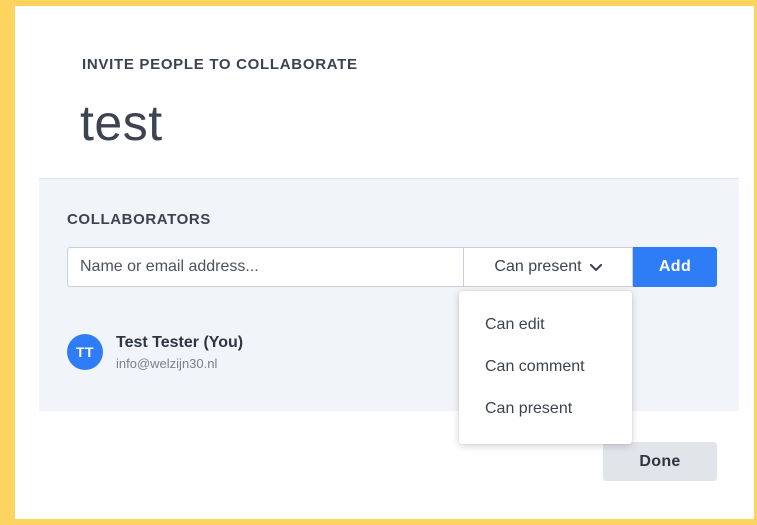 The height and width of the screenshot is (525, 757). Describe the element at coordinates (675, 267) in the screenshot. I see `add-button: Add` at that location.